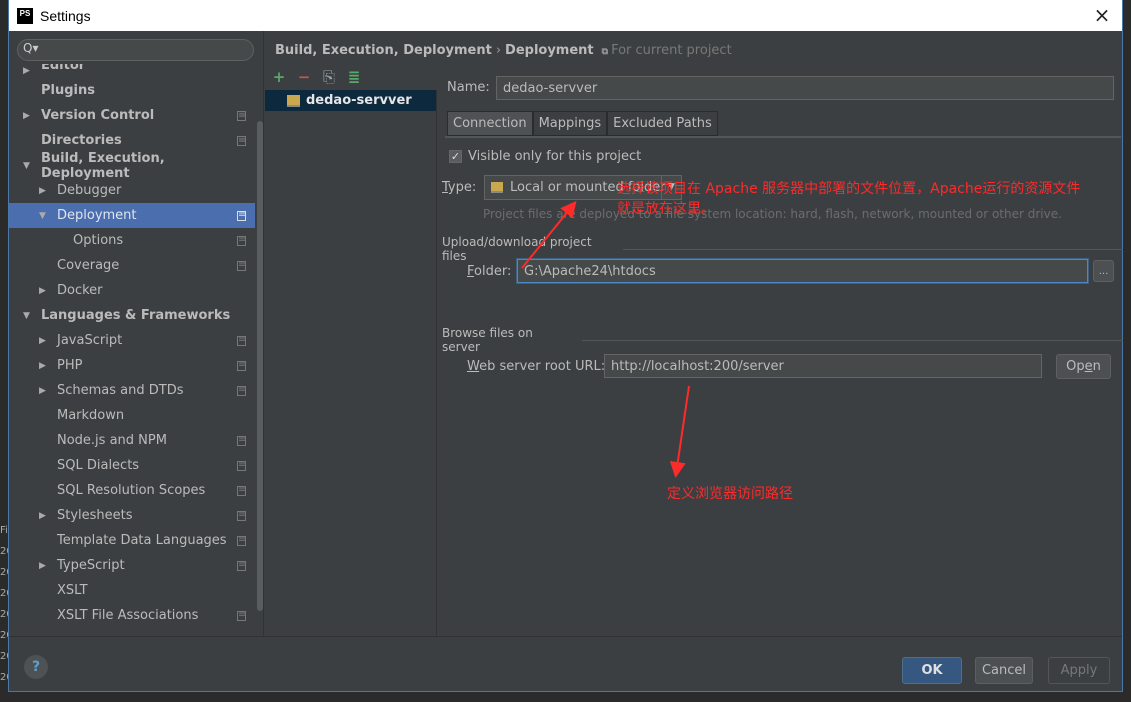  Describe the element at coordinates (95, 515) in the screenshot. I see `sidebar-item-label: Stylesheets` at that location.